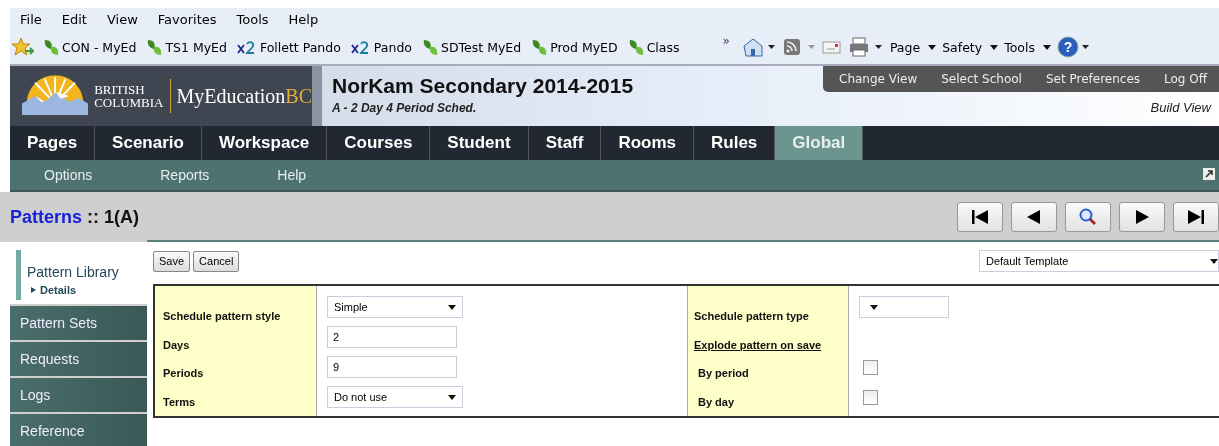 The height and width of the screenshot is (446, 1219). Describe the element at coordinates (180, 402) in the screenshot. I see `field-label: Terms` at that location.